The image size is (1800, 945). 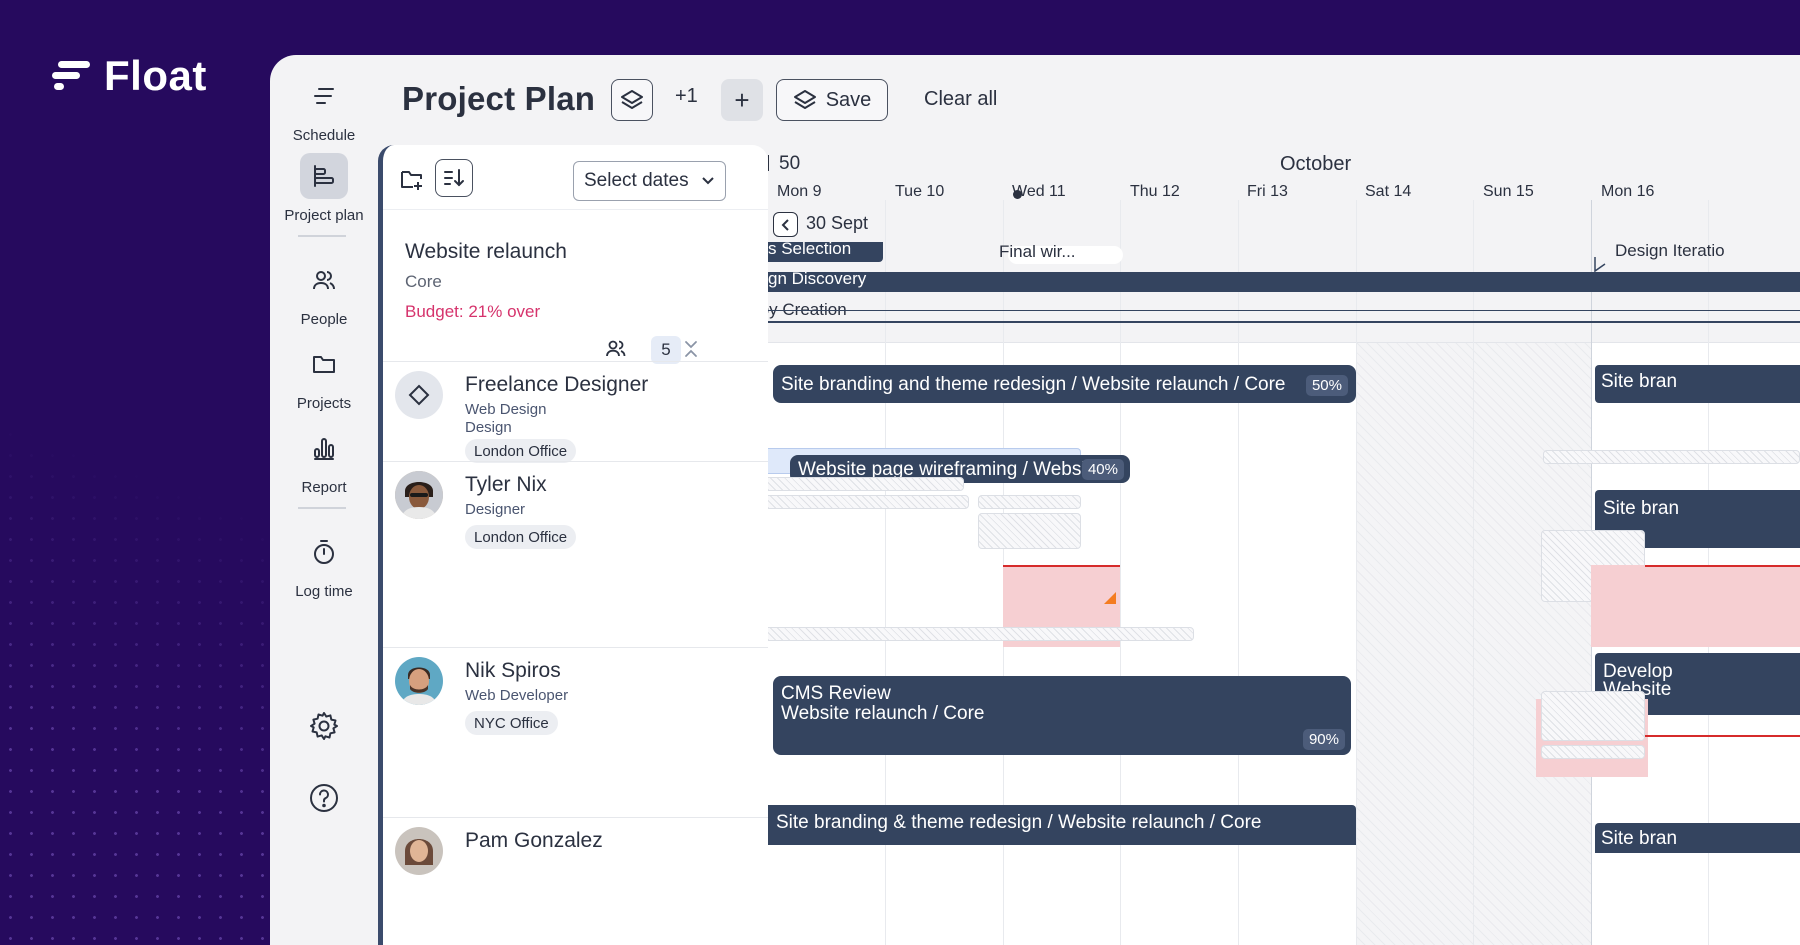 I want to click on nav-schedule: Schedule, so click(x=324, y=108).